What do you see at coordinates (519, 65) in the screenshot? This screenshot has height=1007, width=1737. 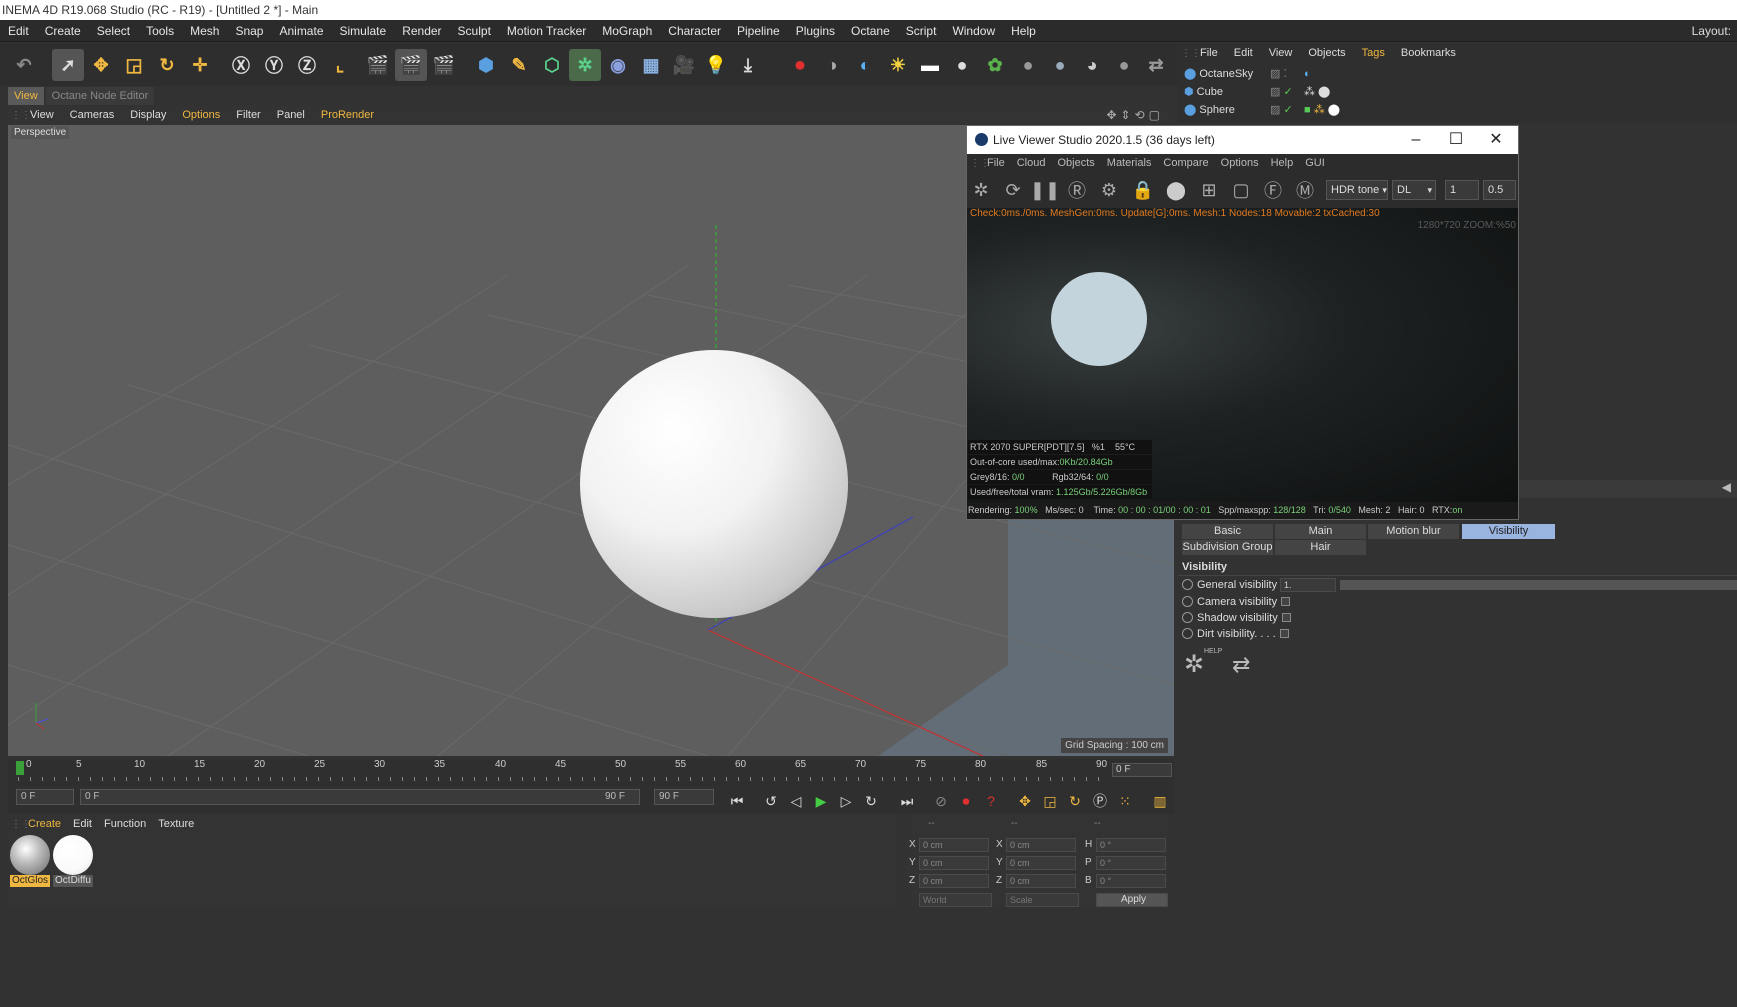 I see `pen-spline-icon: ✎` at bounding box center [519, 65].